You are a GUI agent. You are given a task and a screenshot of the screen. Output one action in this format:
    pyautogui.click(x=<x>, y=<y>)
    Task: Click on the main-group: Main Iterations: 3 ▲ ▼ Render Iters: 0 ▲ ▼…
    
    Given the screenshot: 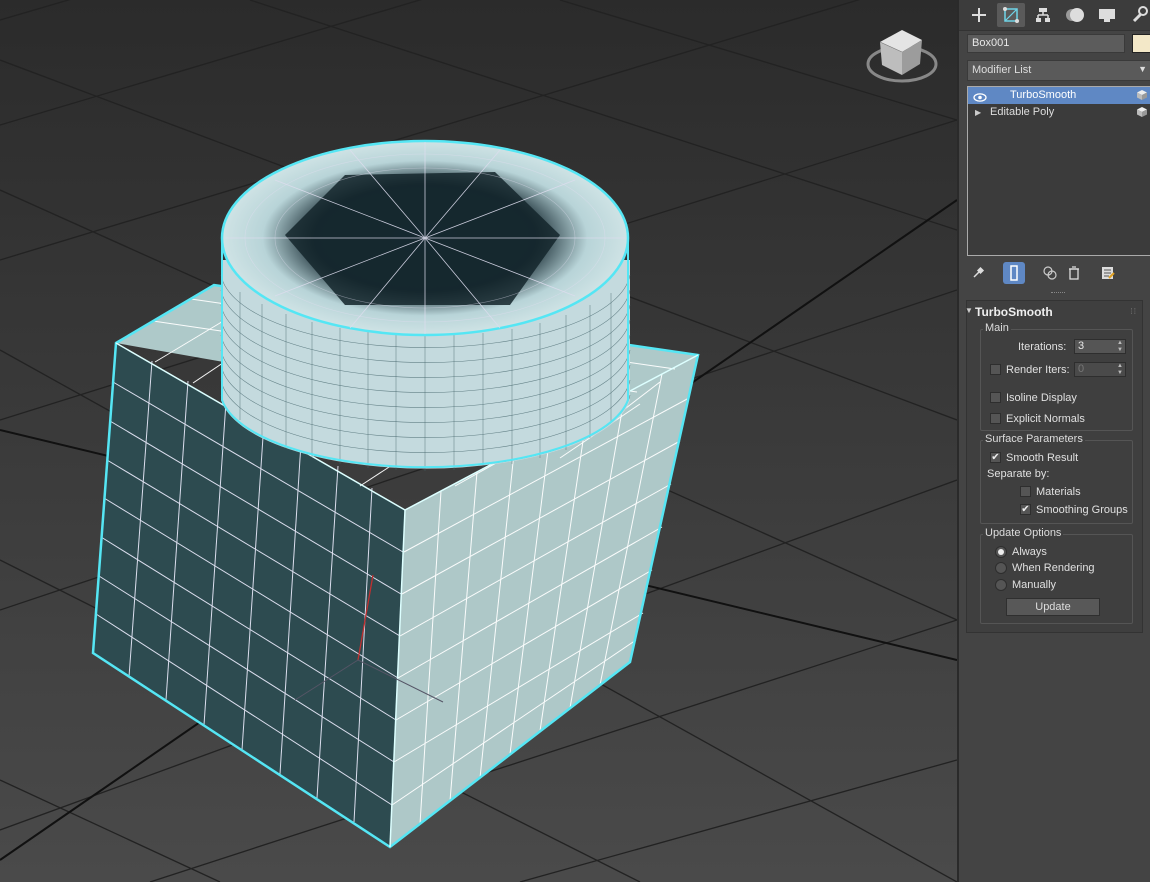 What is the action you would take?
    pyautogui.click(x=1056, y=376)
    